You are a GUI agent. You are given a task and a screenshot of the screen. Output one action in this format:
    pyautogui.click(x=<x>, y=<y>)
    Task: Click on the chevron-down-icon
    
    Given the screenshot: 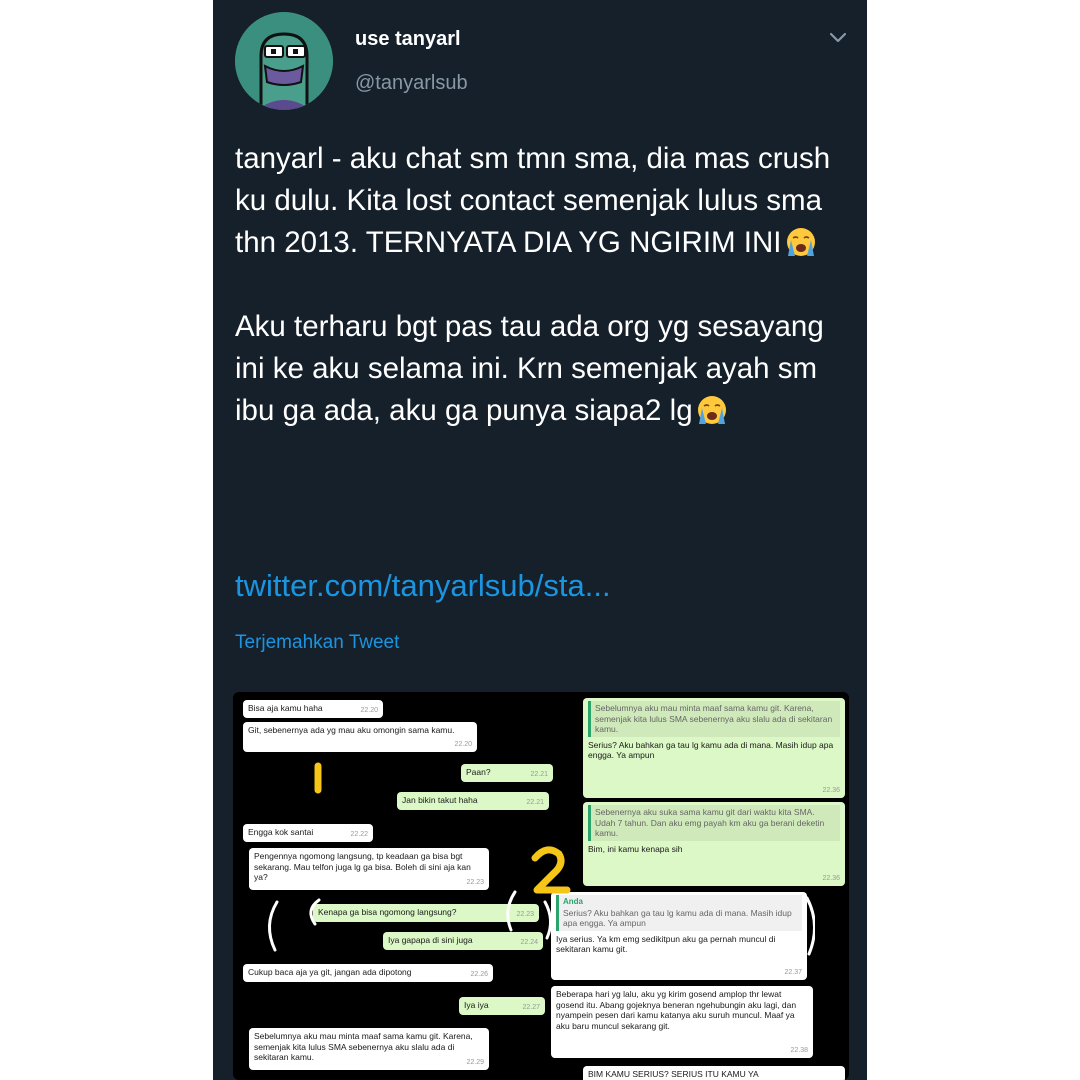 What is the action you would take?
    pyautogui.click(x=838, y=37)
    